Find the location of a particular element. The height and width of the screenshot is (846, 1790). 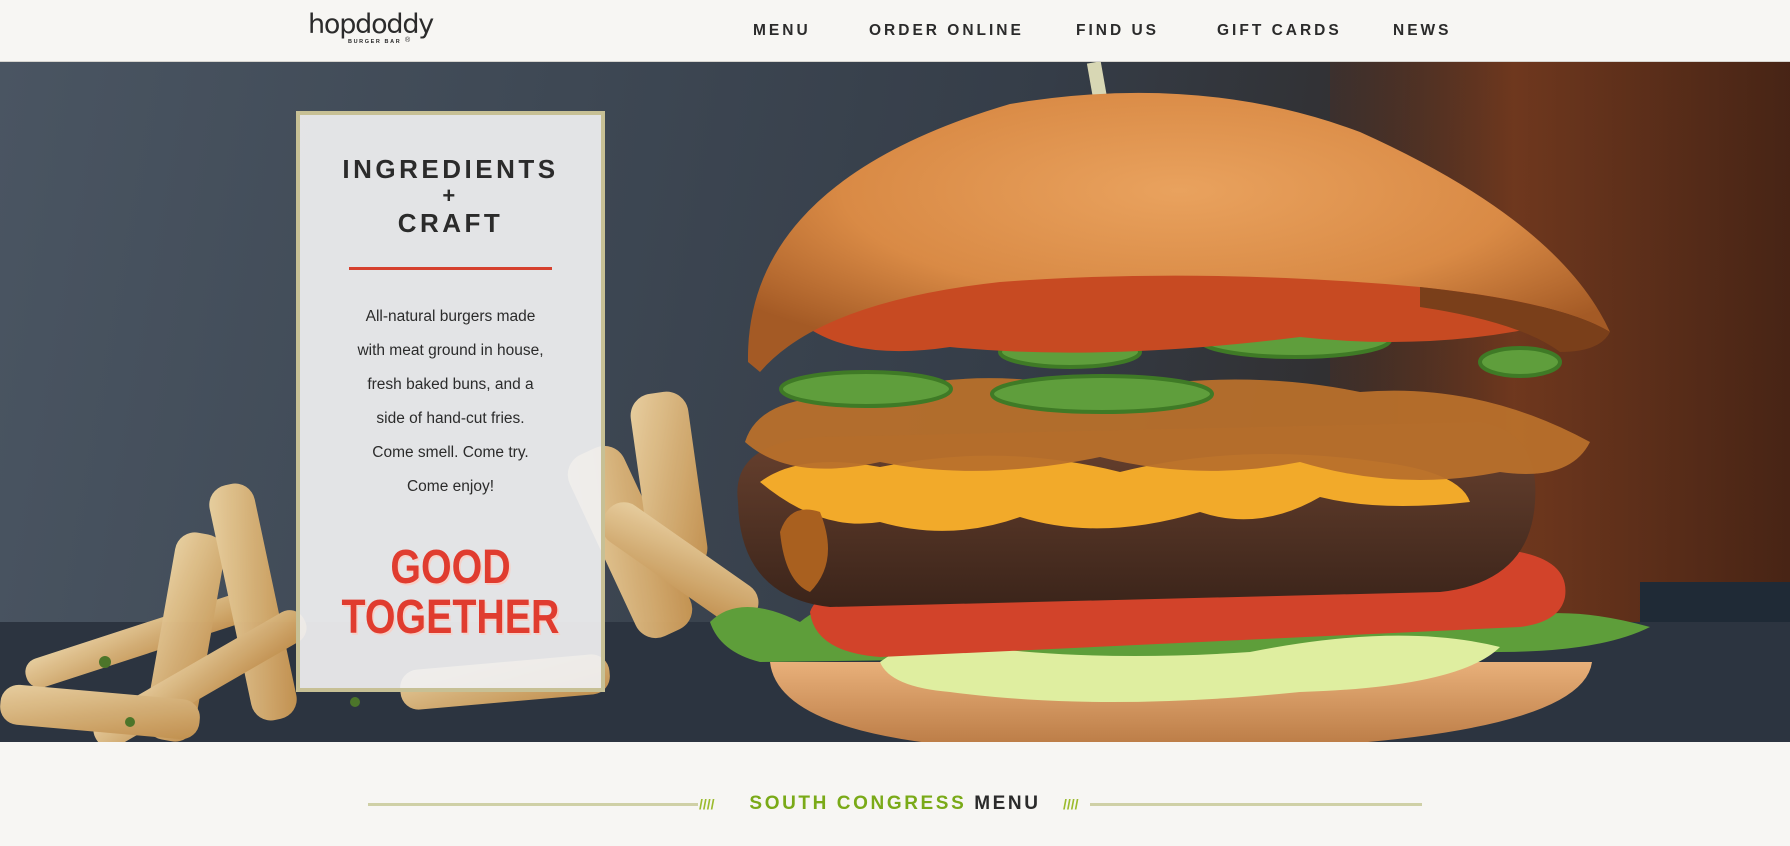

logo-subtext: BURGER BAR is located at coordinates (375, 42).